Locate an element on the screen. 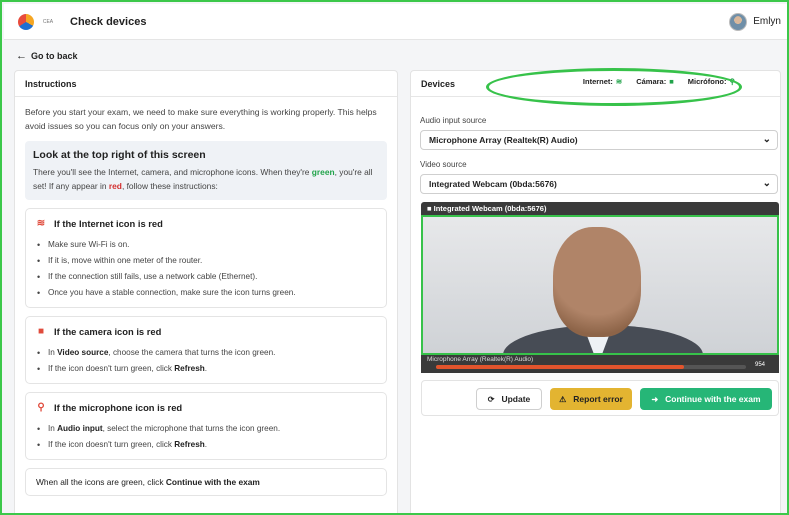  refresh-icon: ⟳ is located at coordinates (491, 399).